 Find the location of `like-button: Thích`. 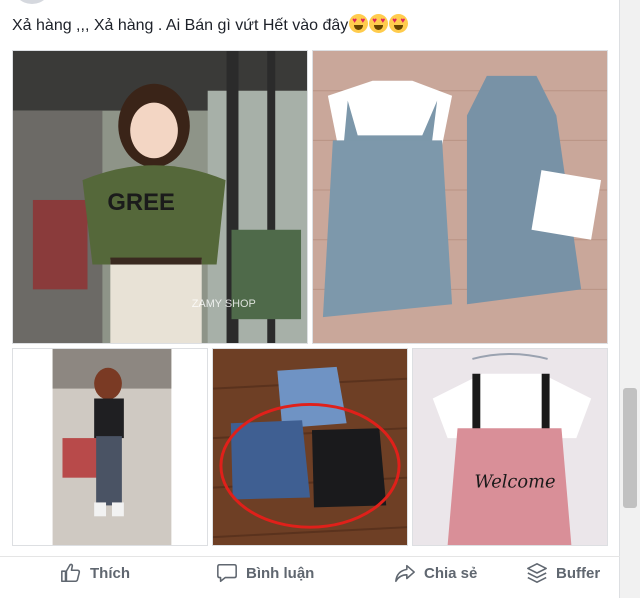

like-button: Thích is located at coordinates (95, 573).